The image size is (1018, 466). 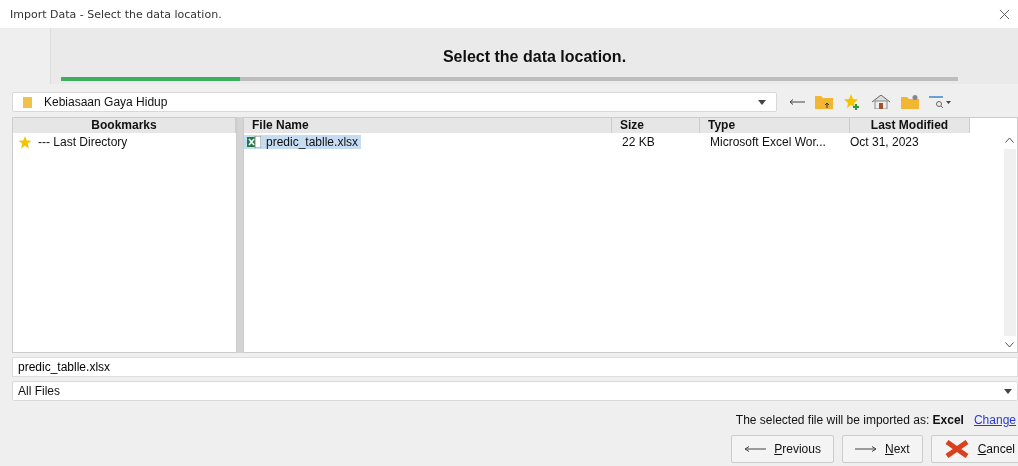 What do you see at coordinates (534, 57) in the screenshot?
I see `page-heading: Select the data location.` at bounding box center [534, 57].